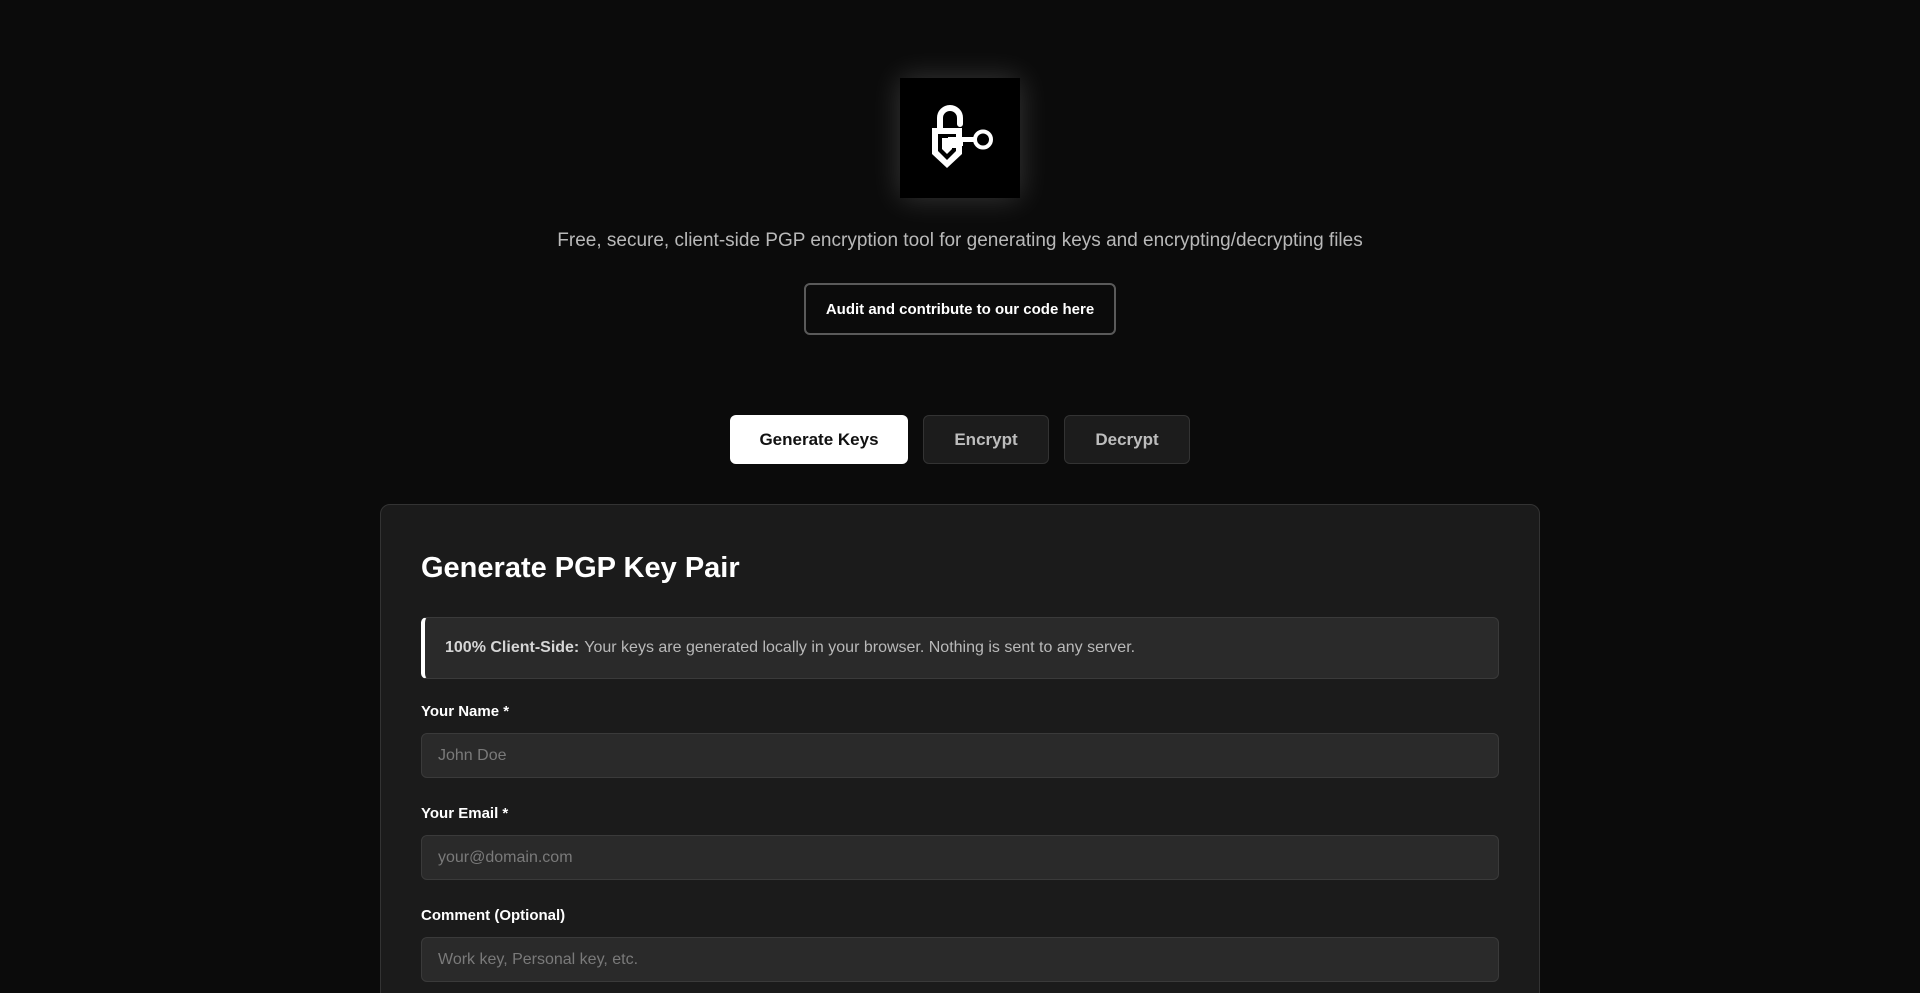  Describe the element at coordinates (960, 309) in the screenshot. I see `audit-code-button: Audit and contribute to our code here` at that location.